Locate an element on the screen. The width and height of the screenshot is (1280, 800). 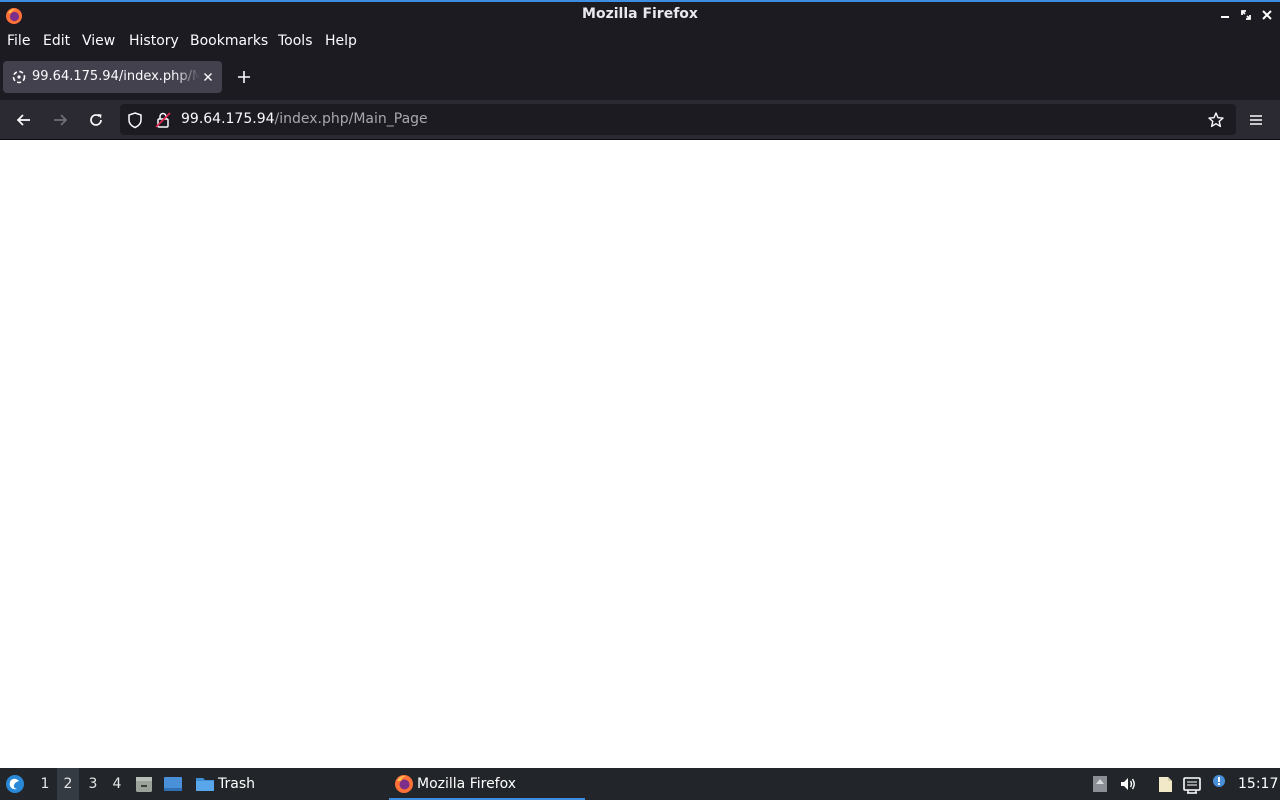
insecure-lock-icon is located at coordinates (163, 120).